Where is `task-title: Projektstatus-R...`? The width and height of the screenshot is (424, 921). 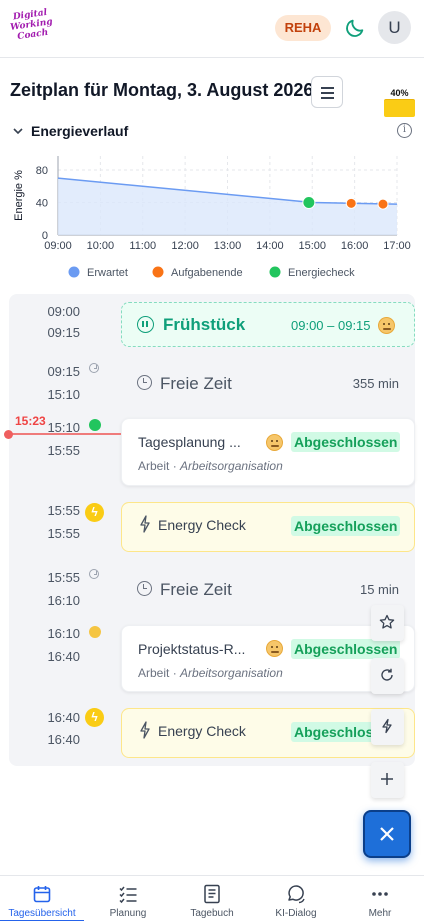 task-title: Projektstatus-R... is located at coordinates (192, 649).